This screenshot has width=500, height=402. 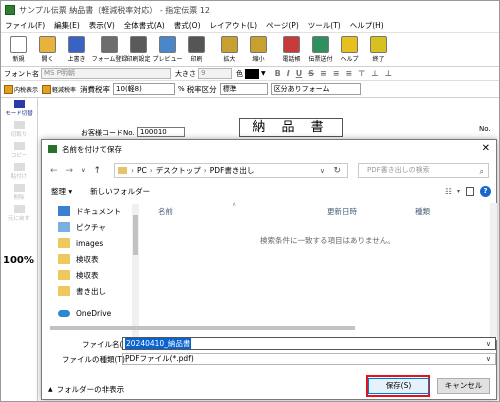 I want to click on toolbar-button-6: 印刷, so click(x=196, y=51).